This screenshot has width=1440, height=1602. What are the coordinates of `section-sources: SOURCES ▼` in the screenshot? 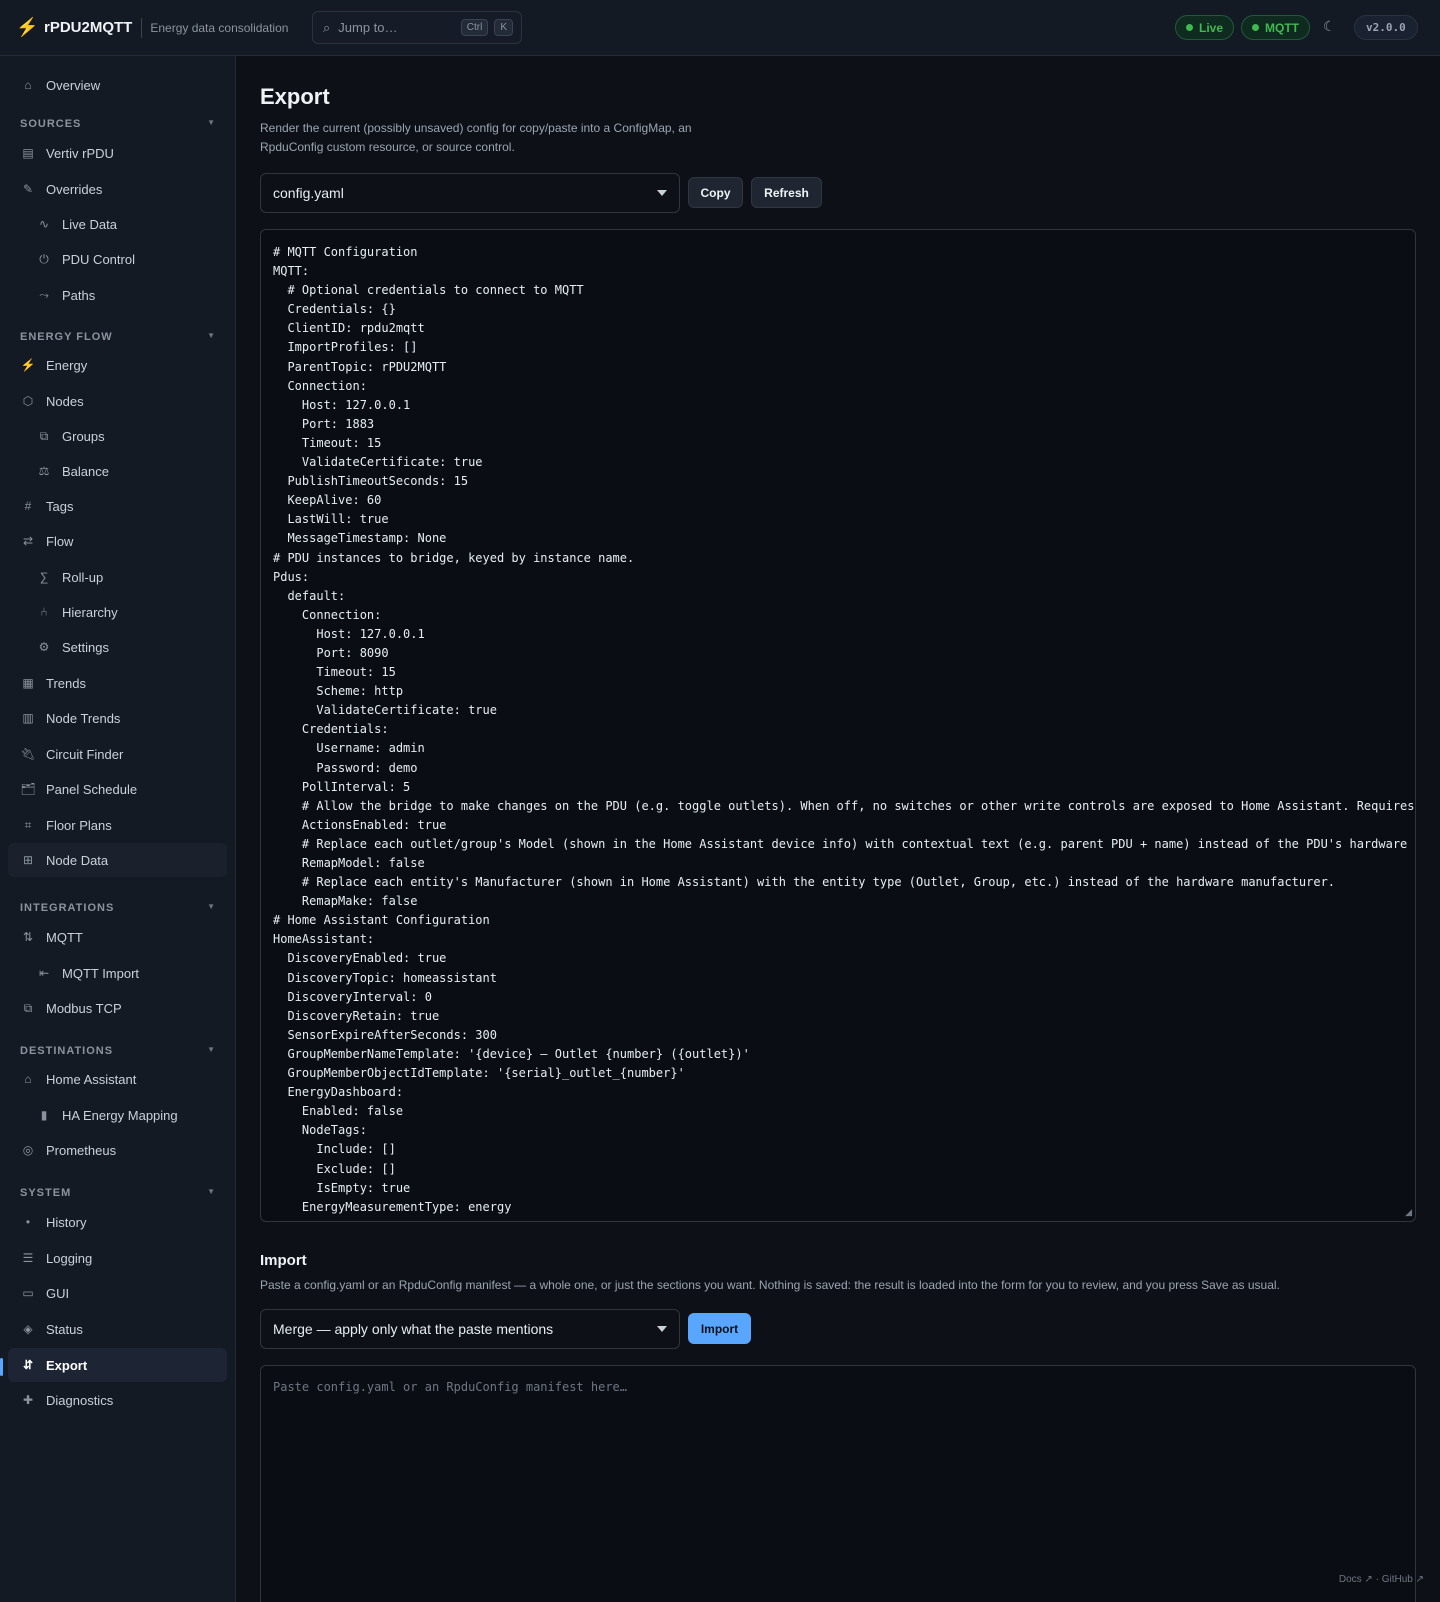 It's located at (118, 124).